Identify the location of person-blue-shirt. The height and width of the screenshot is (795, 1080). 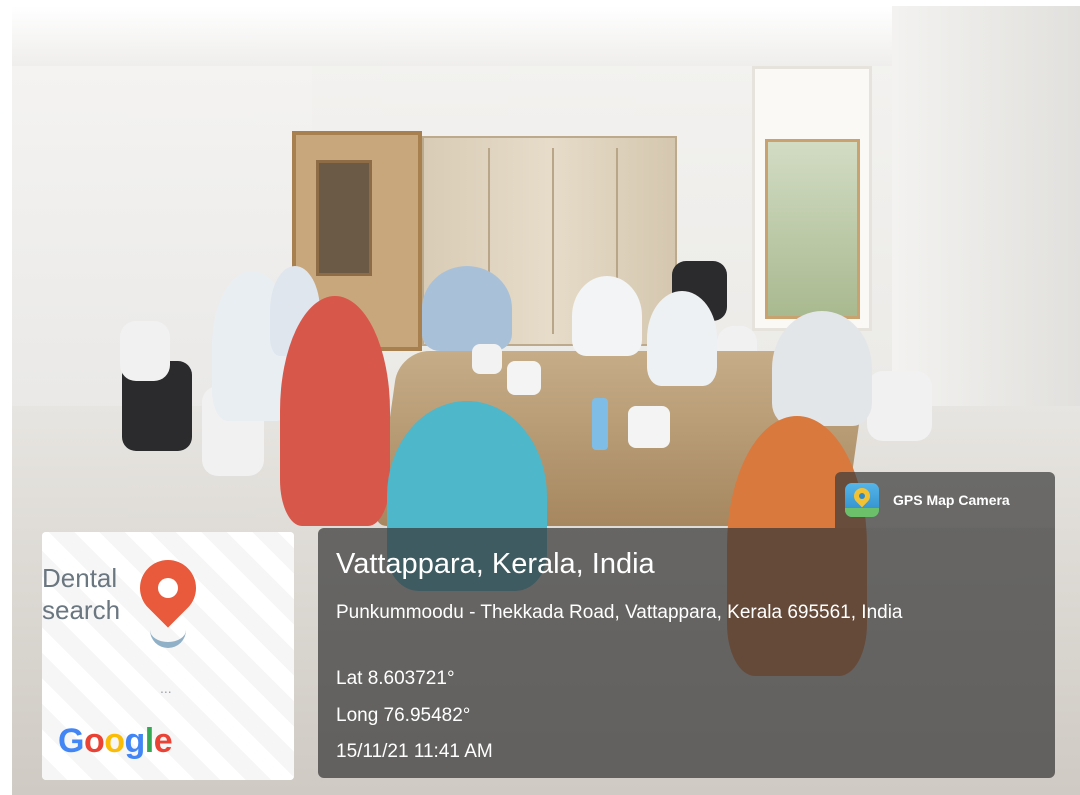
(467, 308).